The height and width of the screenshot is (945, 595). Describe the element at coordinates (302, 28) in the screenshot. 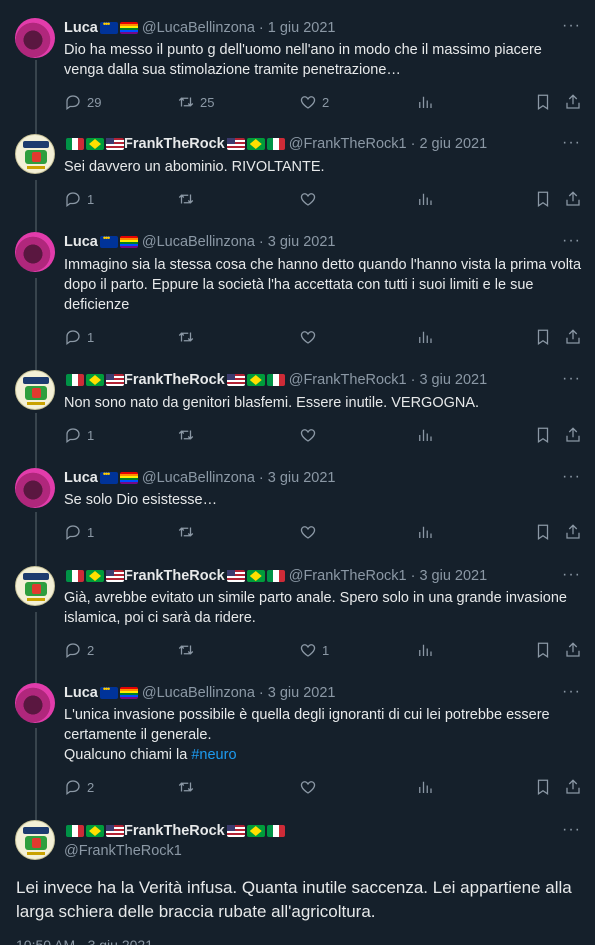

I see `date: 1 giu 2021` at that location.